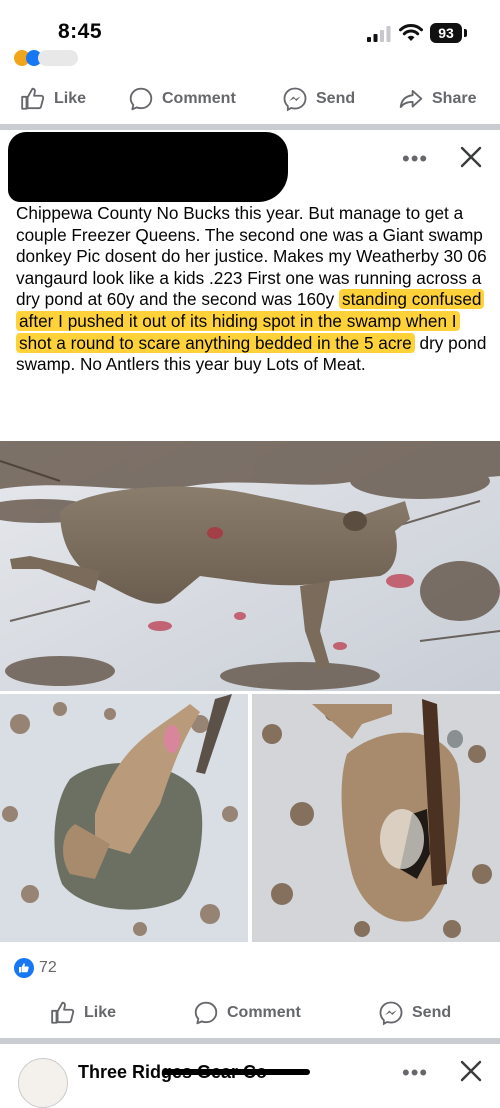  I want to click on prev-send-button: Send, so click(318, 99).